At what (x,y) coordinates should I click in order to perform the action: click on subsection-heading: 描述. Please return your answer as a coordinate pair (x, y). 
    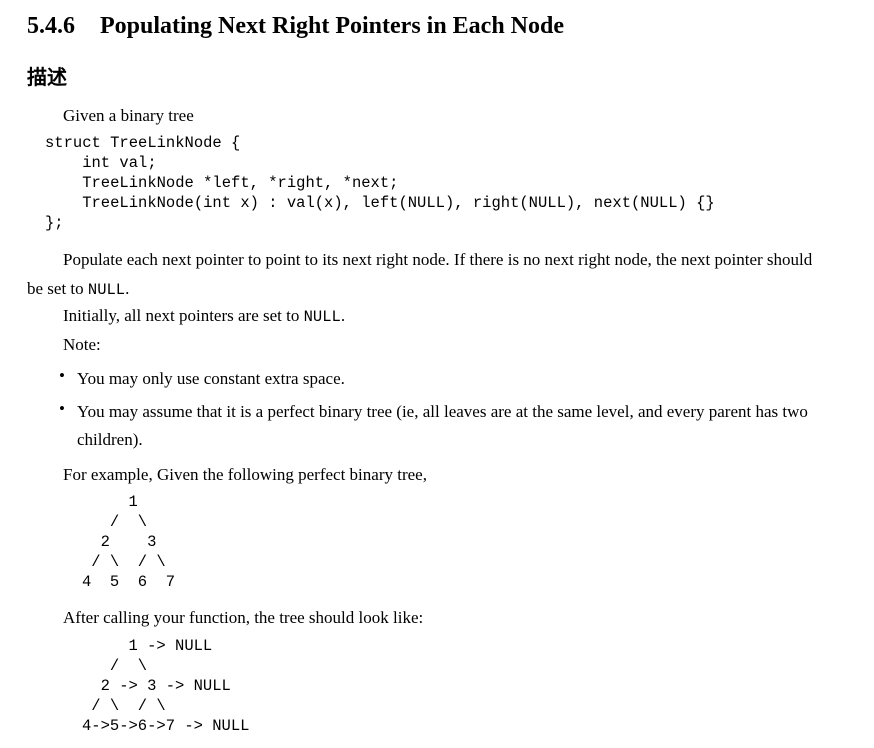
    Looking at the image, I should click on (47, 77).